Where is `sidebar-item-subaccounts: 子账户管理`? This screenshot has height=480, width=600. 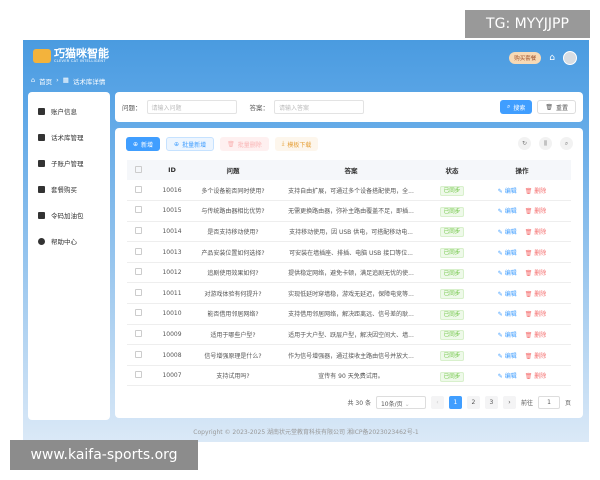 sidebar-item-subaccounts: 子账户管理 is located at coordinates (69, 163).